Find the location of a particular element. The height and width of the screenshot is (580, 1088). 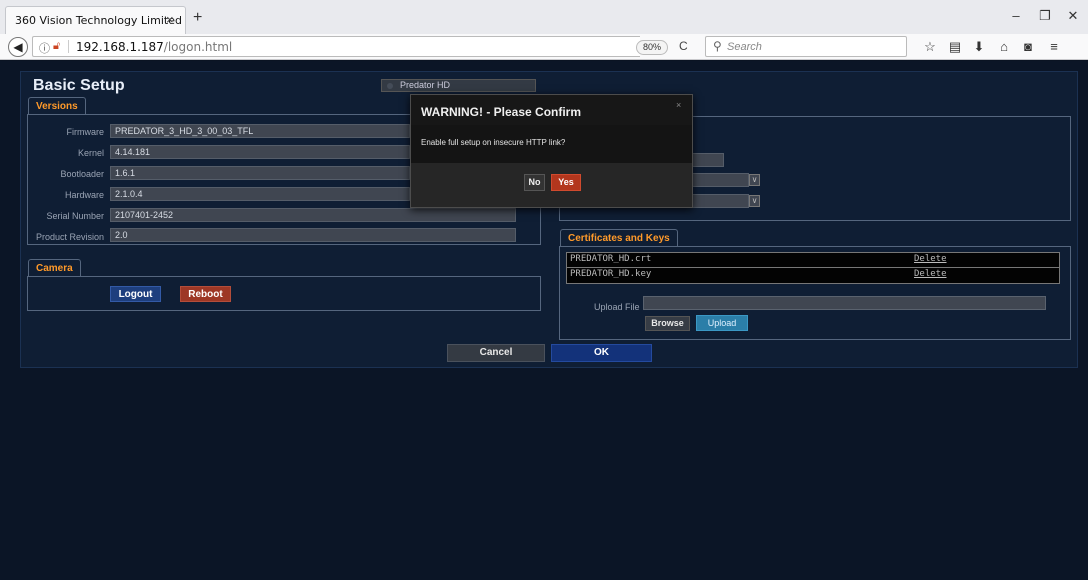

reload-icon: C is located at coordinates (683, 46).